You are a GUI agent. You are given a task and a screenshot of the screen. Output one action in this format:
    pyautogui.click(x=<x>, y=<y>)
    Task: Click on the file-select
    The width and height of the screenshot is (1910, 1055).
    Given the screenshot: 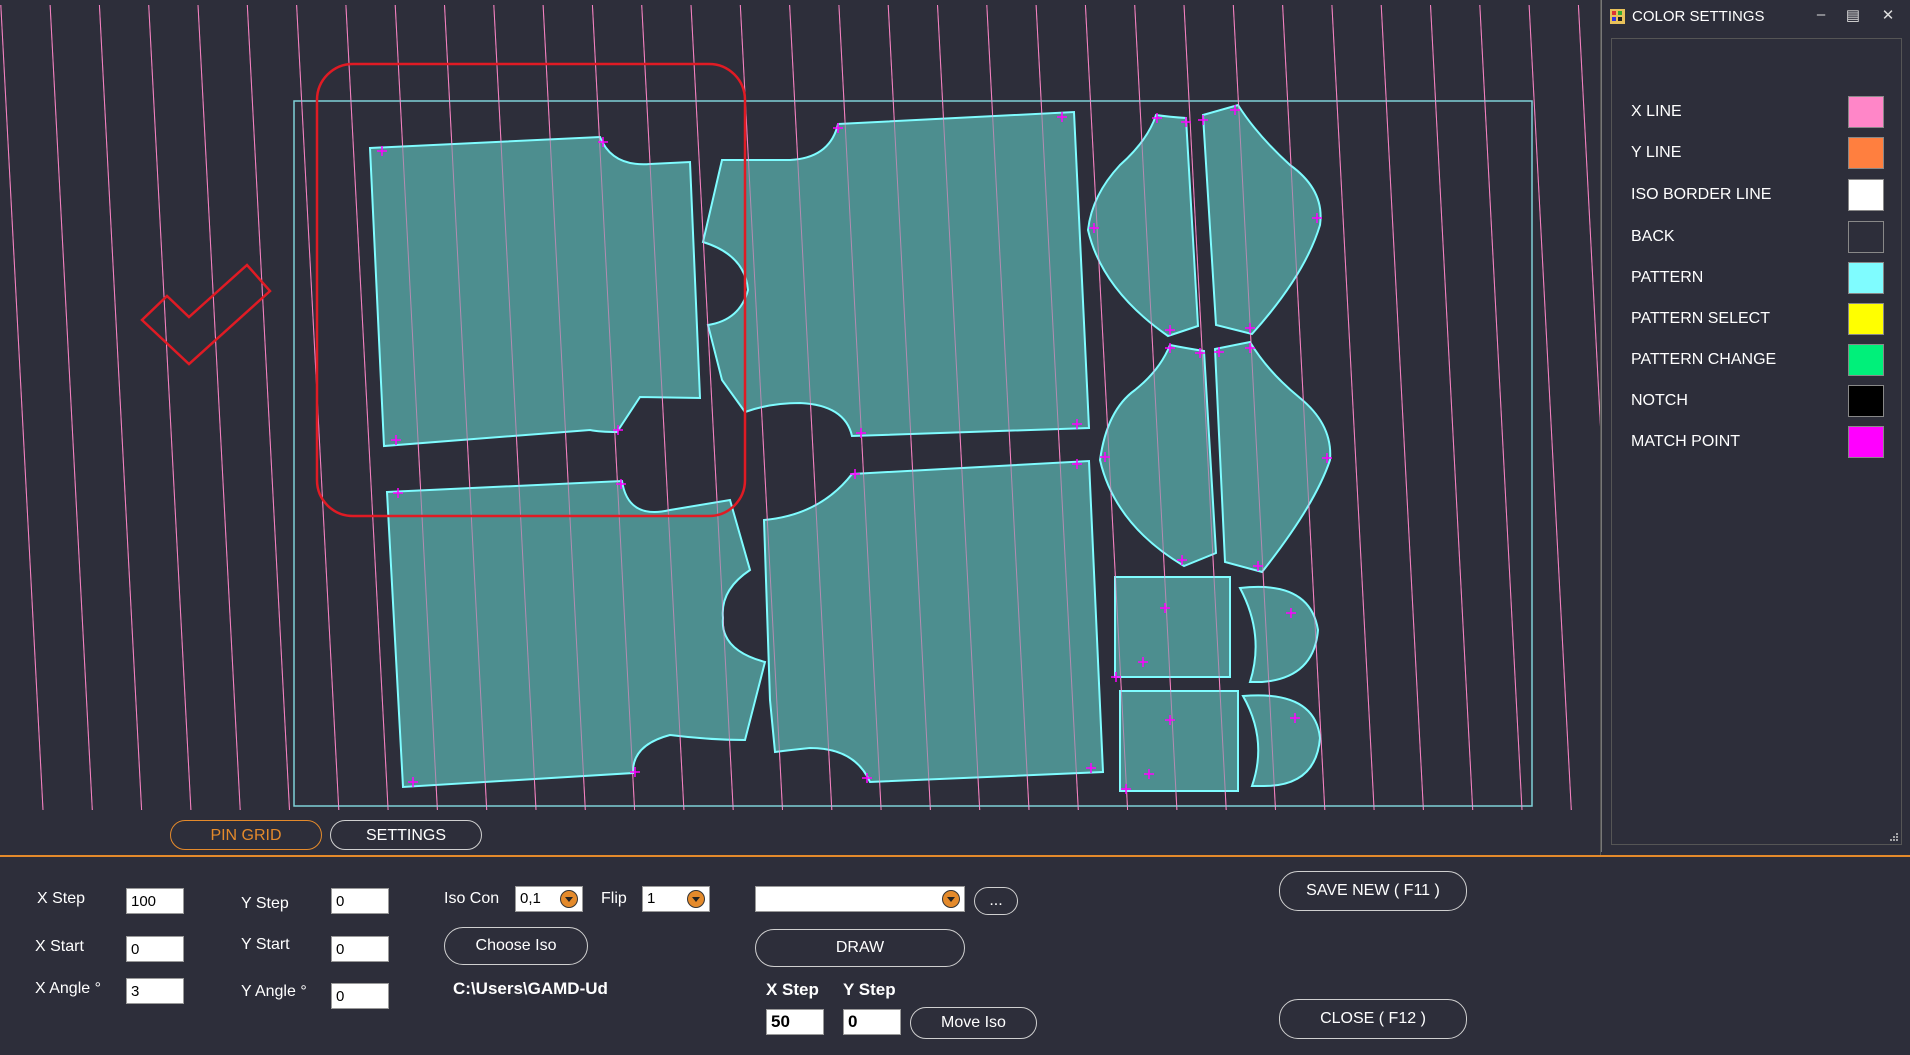 What is the action you would take?
    pyautogui.click(x=860, y=899)
    